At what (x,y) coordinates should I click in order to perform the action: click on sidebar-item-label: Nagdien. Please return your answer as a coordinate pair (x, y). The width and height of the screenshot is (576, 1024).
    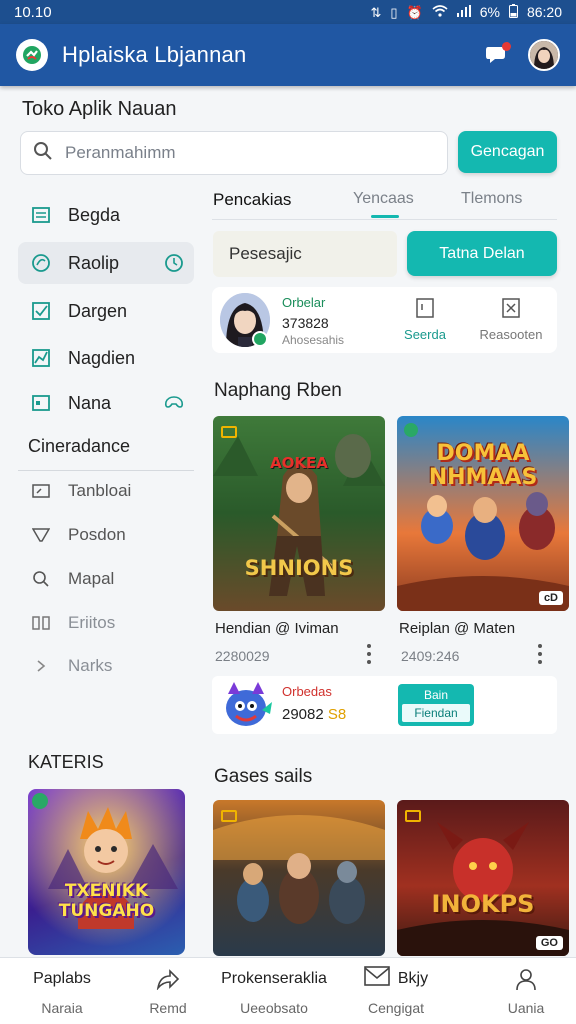
    Looking at the image, I should click on (102, 357).